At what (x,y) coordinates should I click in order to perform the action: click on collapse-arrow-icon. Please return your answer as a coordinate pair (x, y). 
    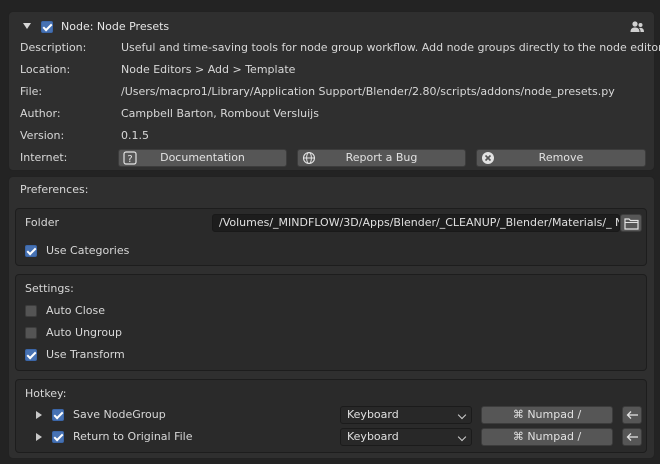
    Looking at the image, I should click on (27, 26).